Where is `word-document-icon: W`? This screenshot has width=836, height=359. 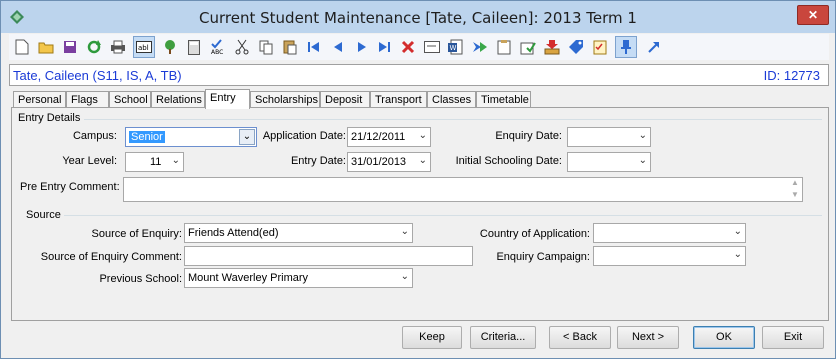 word-document-icon: W is located at coordinates (456, 47).